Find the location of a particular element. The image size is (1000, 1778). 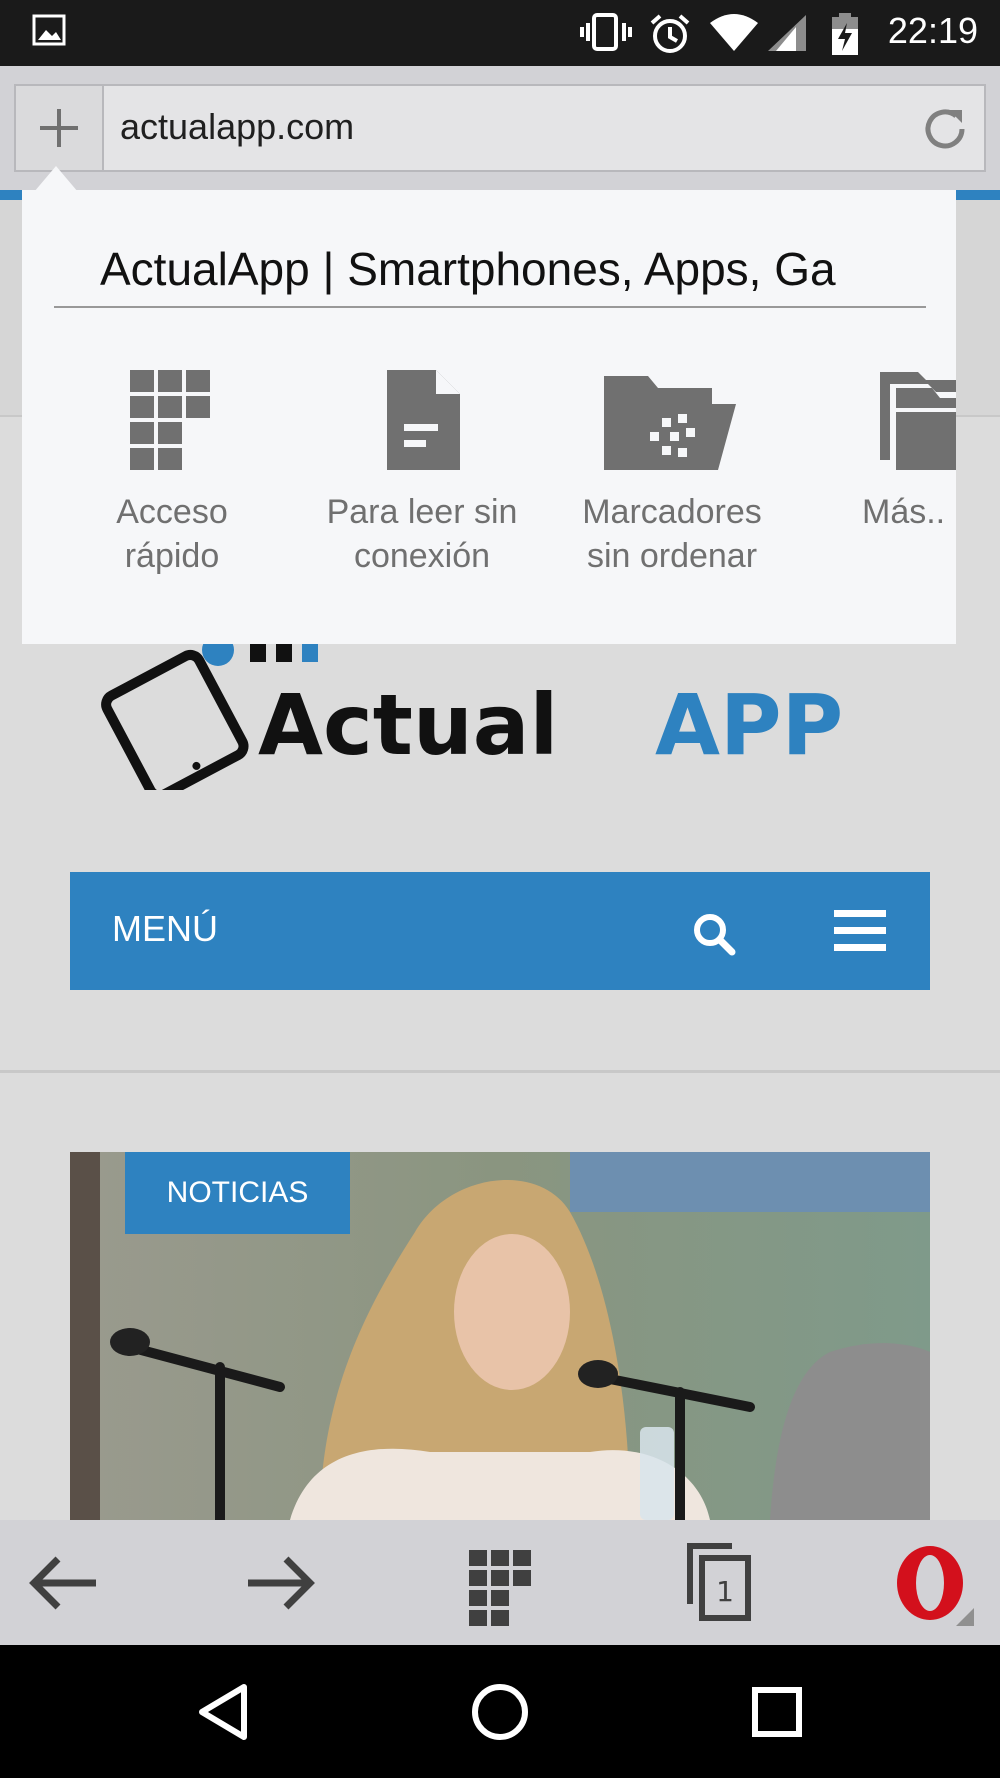

system-recents-button is located at coordinates (777, 1712).